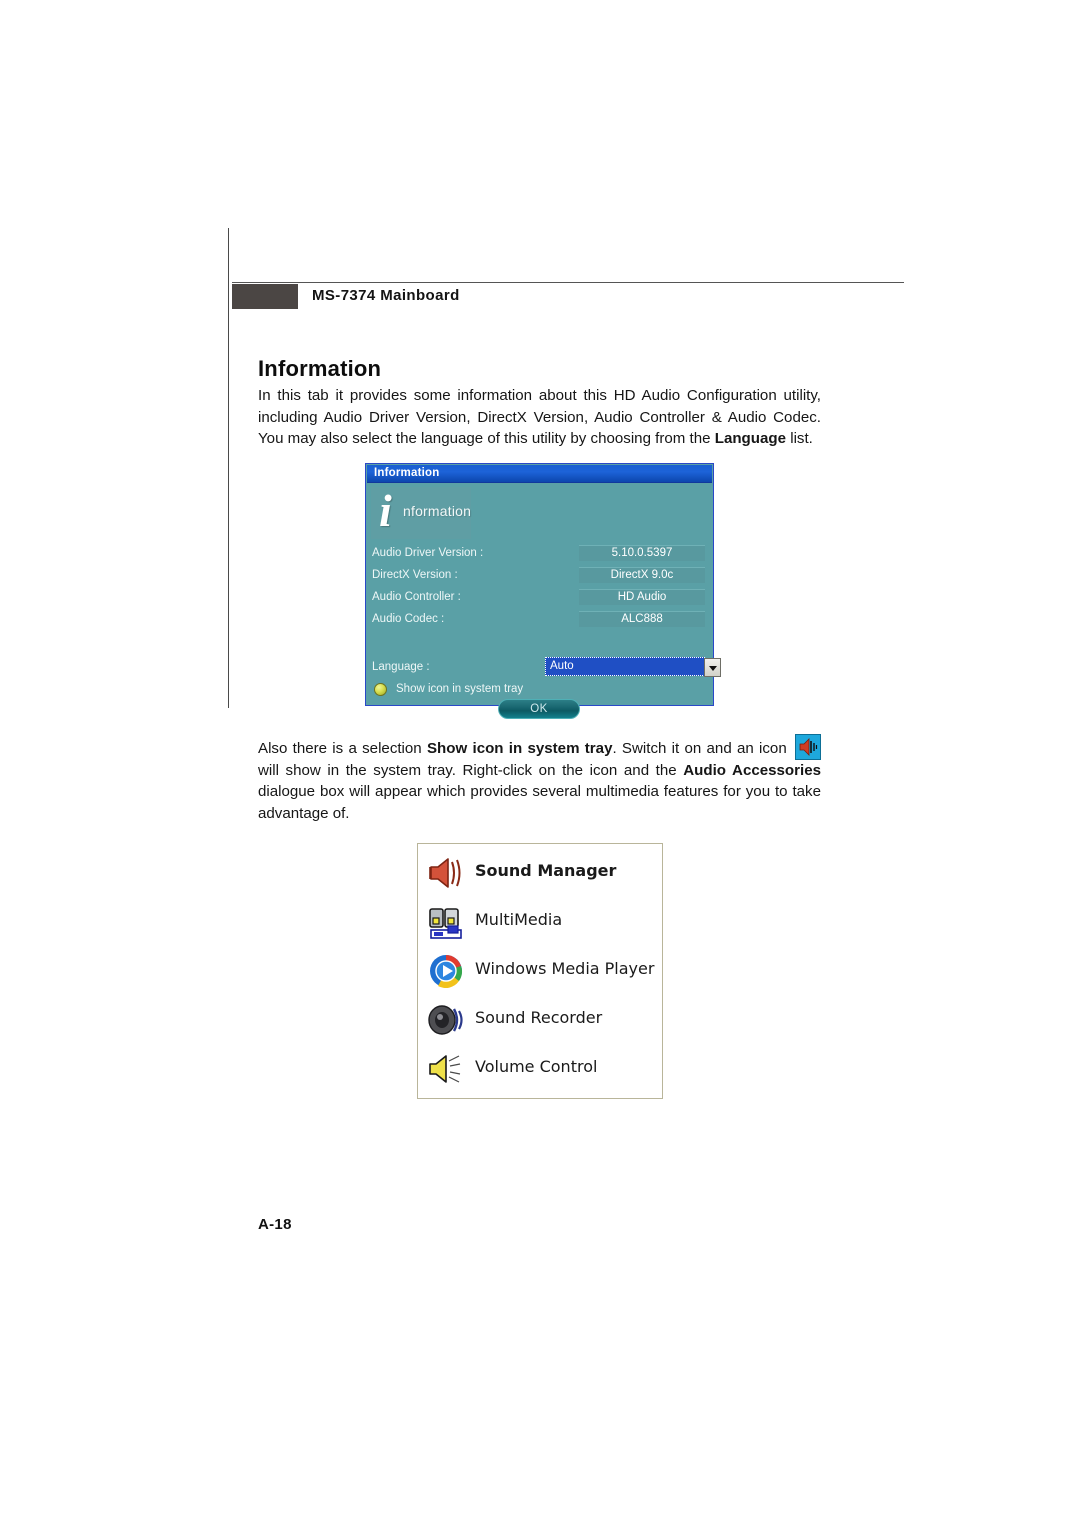 This screenshot has height=1526, width=1080. What do you see at coordinates (642, 553) in the screenshot?
I see `audio-driver-version-value: 5.10.0.5397` at bounding box center [642, 553].